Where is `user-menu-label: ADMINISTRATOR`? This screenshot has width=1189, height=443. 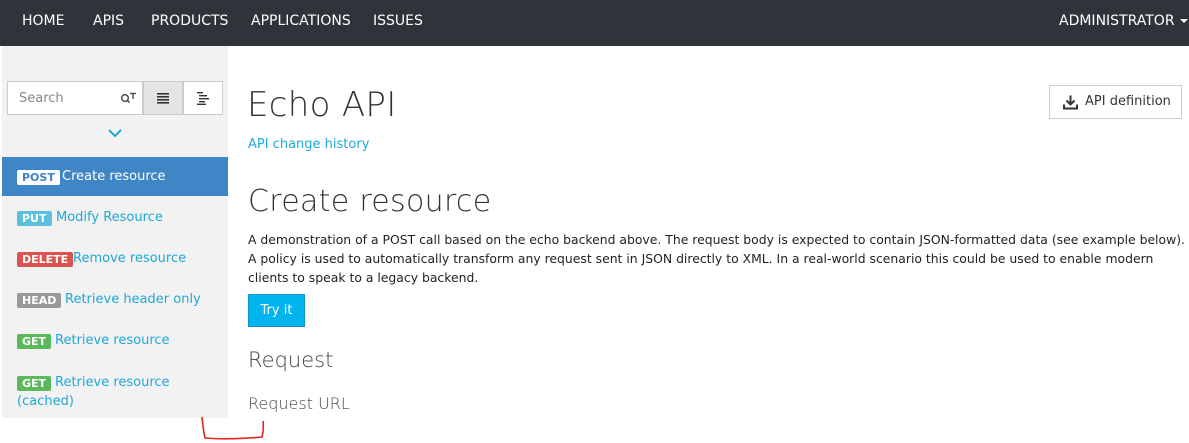
user-menu-label: ADMINISTRATOR is located at coordinates (1117, 21).